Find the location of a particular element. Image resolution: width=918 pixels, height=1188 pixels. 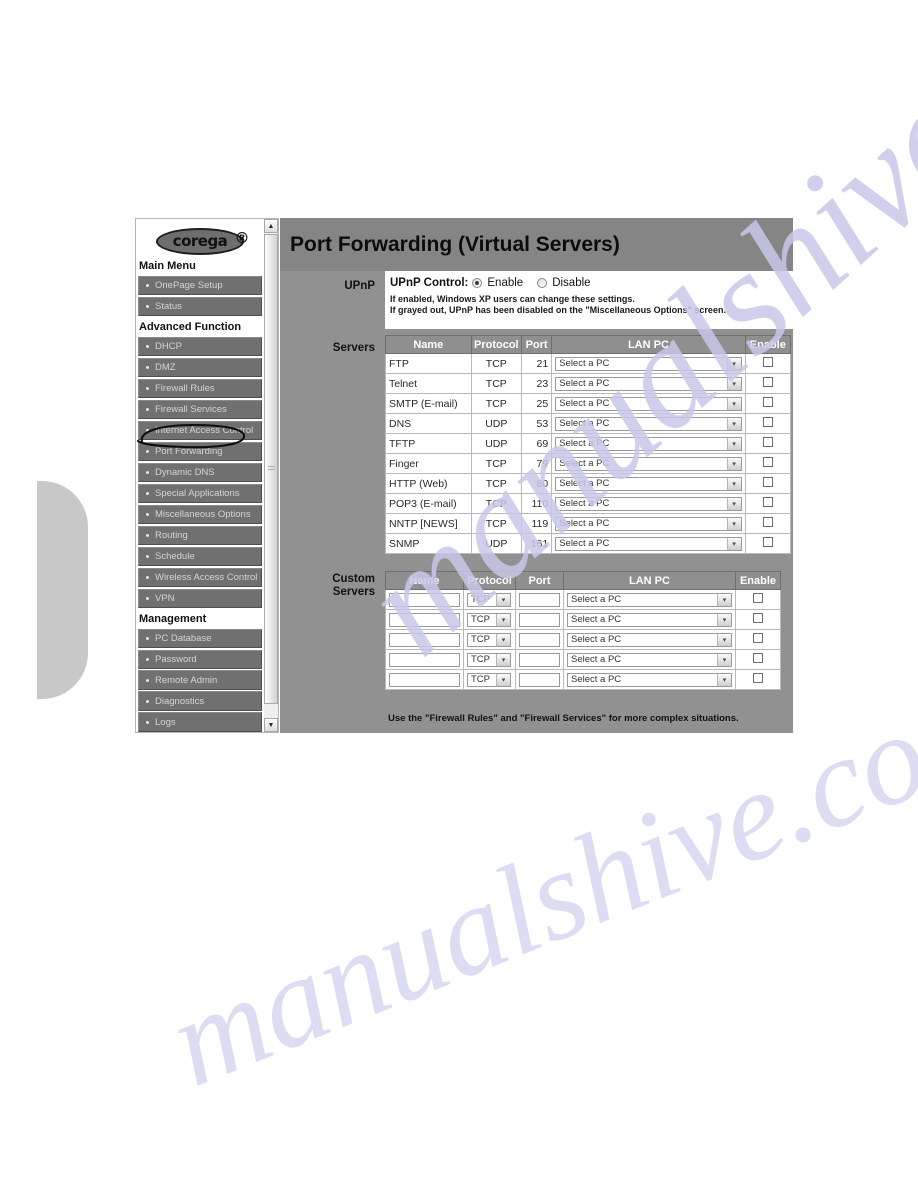

sidebar-item-special-applications: Special Applications is located at coordinates (200, 493).